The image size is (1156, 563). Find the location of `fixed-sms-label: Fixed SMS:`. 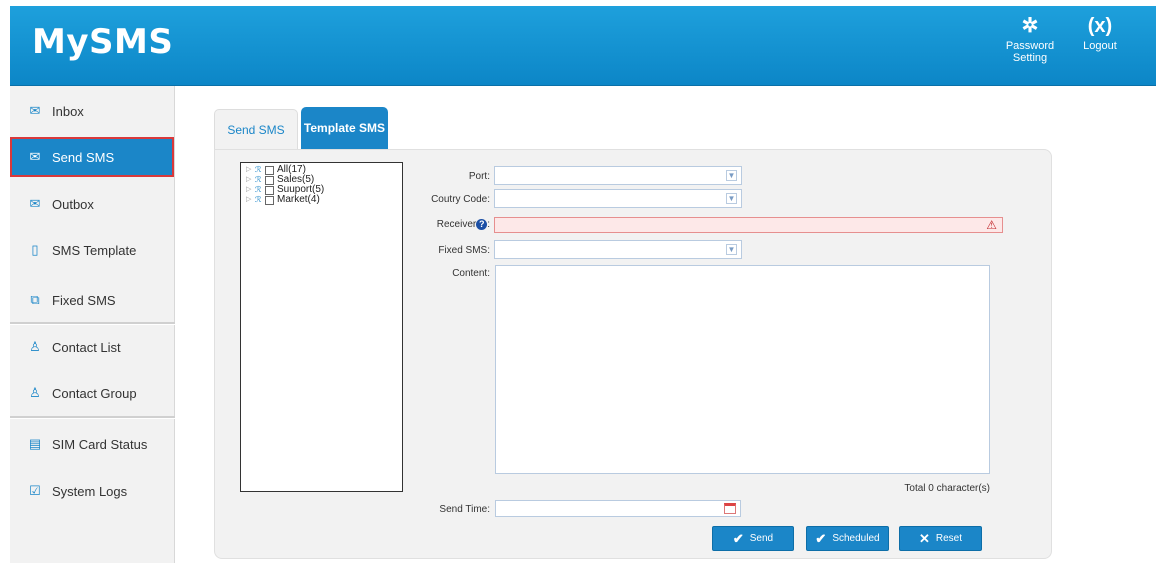

fixed-sms-label: Fixed SMS: is located at coordinates (464, 250).